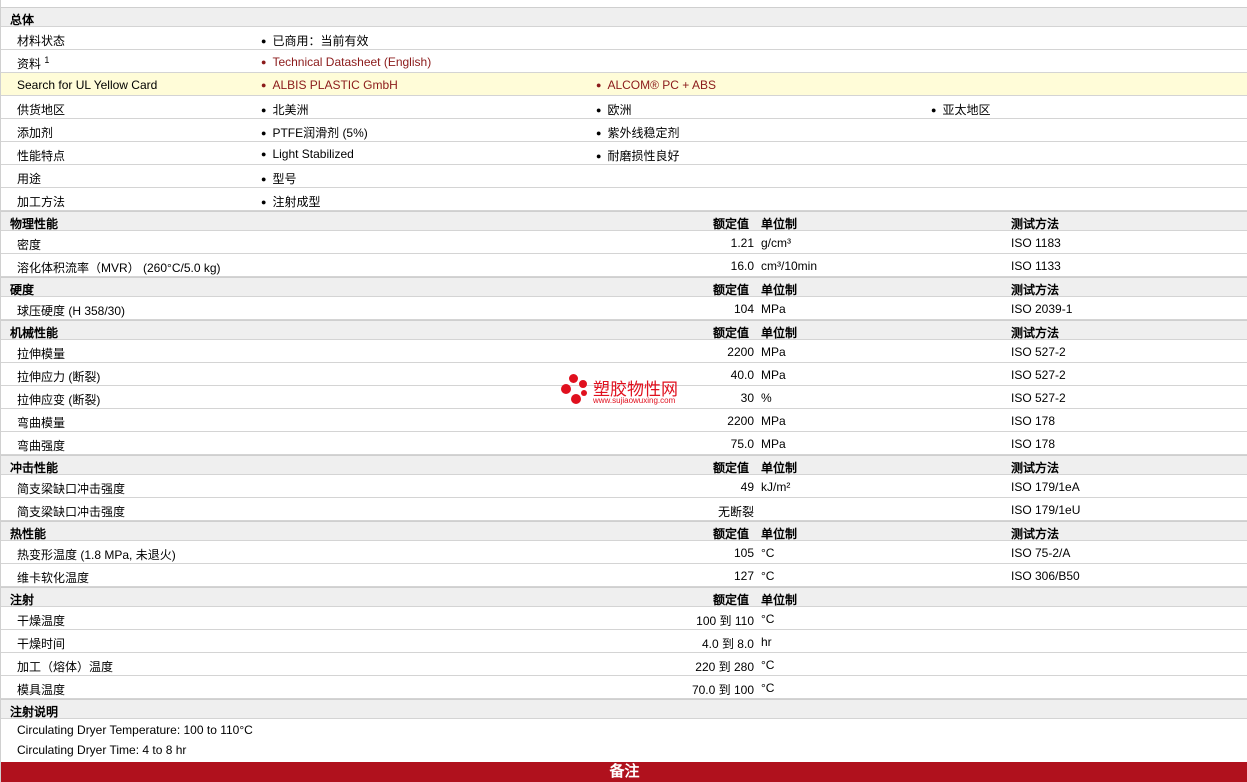 This screenshot has width=1247, height=782. What do you see at coordinates (34, 468) in the screenshot?
I see `section-title: 冲击性能` at bounding box center [34, 468].